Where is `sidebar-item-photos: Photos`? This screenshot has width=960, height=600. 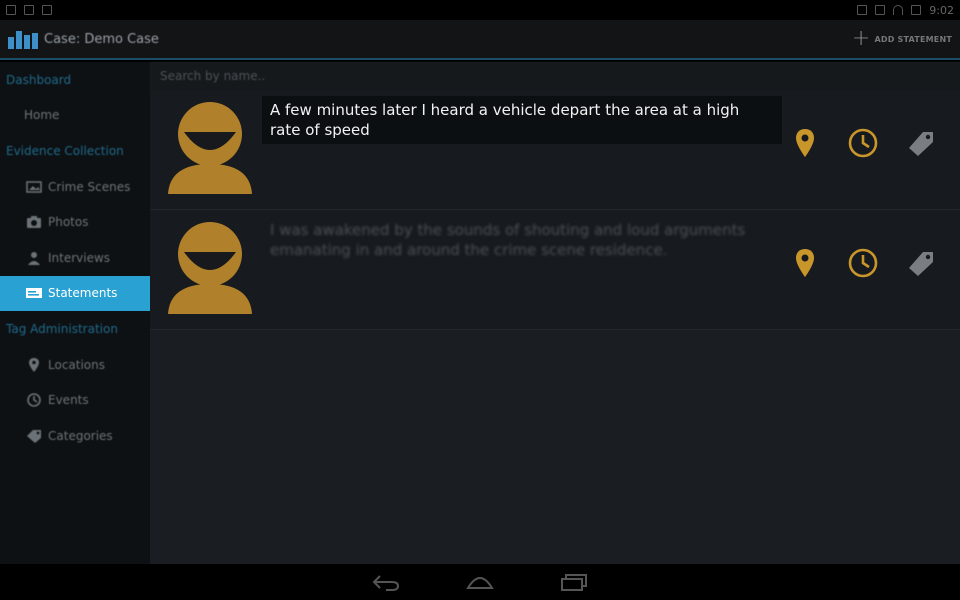 sidebar-item-photos: Photos is located at coordinates (75, 222).